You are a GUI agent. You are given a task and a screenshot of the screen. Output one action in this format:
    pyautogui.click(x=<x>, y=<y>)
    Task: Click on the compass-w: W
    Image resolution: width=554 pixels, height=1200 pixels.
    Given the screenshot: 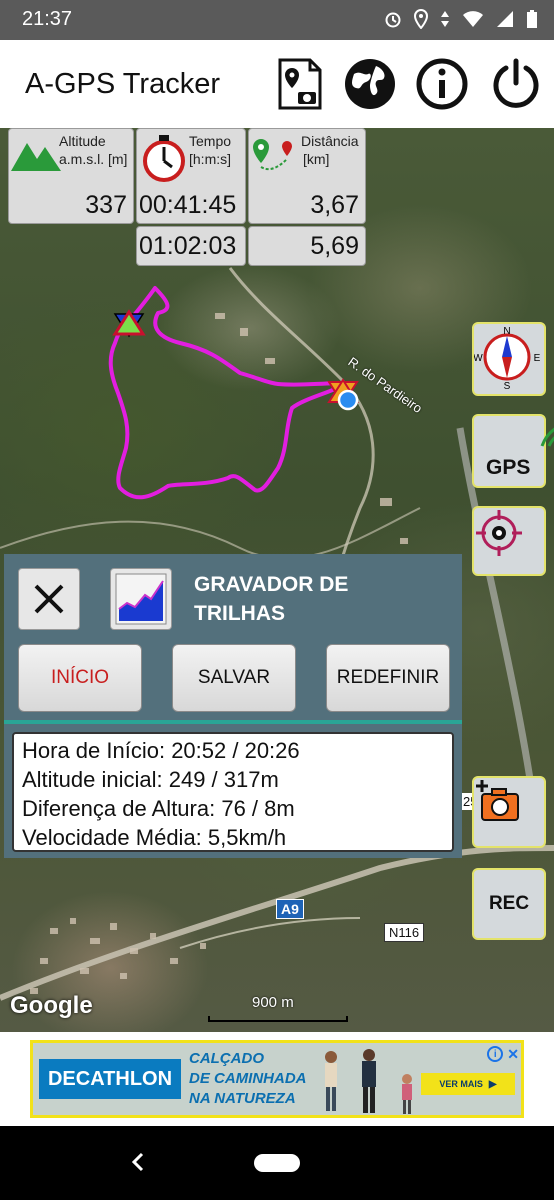 What is the action you would take?
    pyautogui.click(x=478, y=358)
    